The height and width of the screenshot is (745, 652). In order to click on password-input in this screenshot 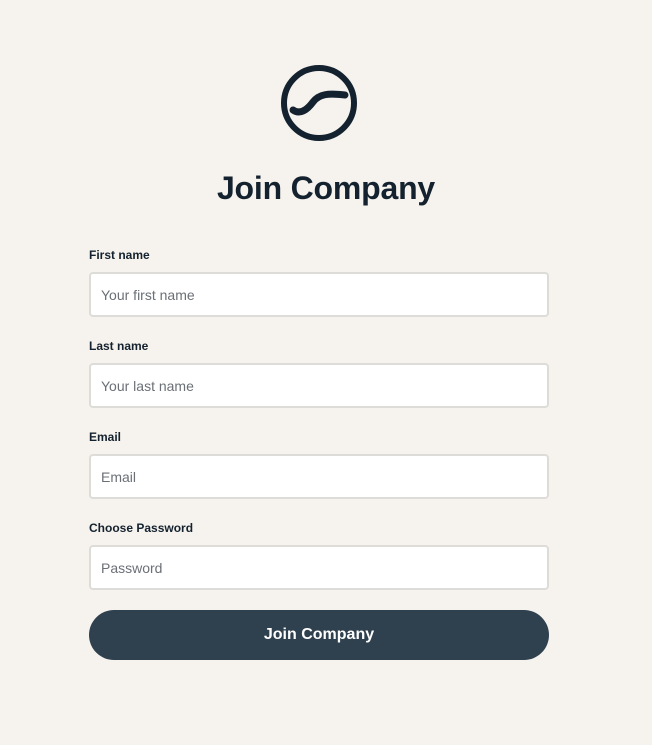, I will do `click(319, 567)`.